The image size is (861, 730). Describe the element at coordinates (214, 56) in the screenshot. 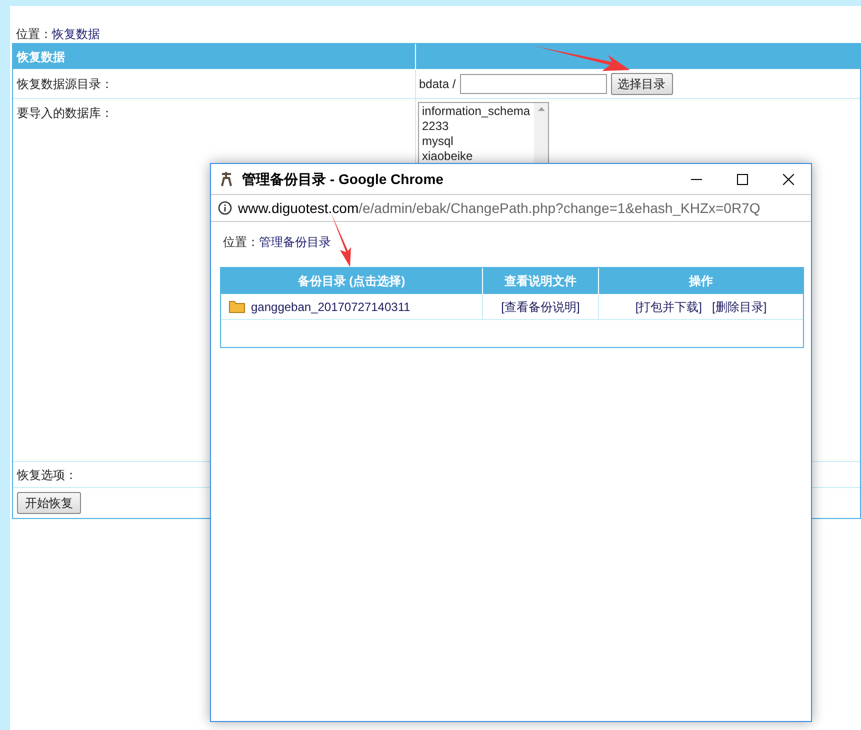

I see `table-header: 恢复数据` at that location.